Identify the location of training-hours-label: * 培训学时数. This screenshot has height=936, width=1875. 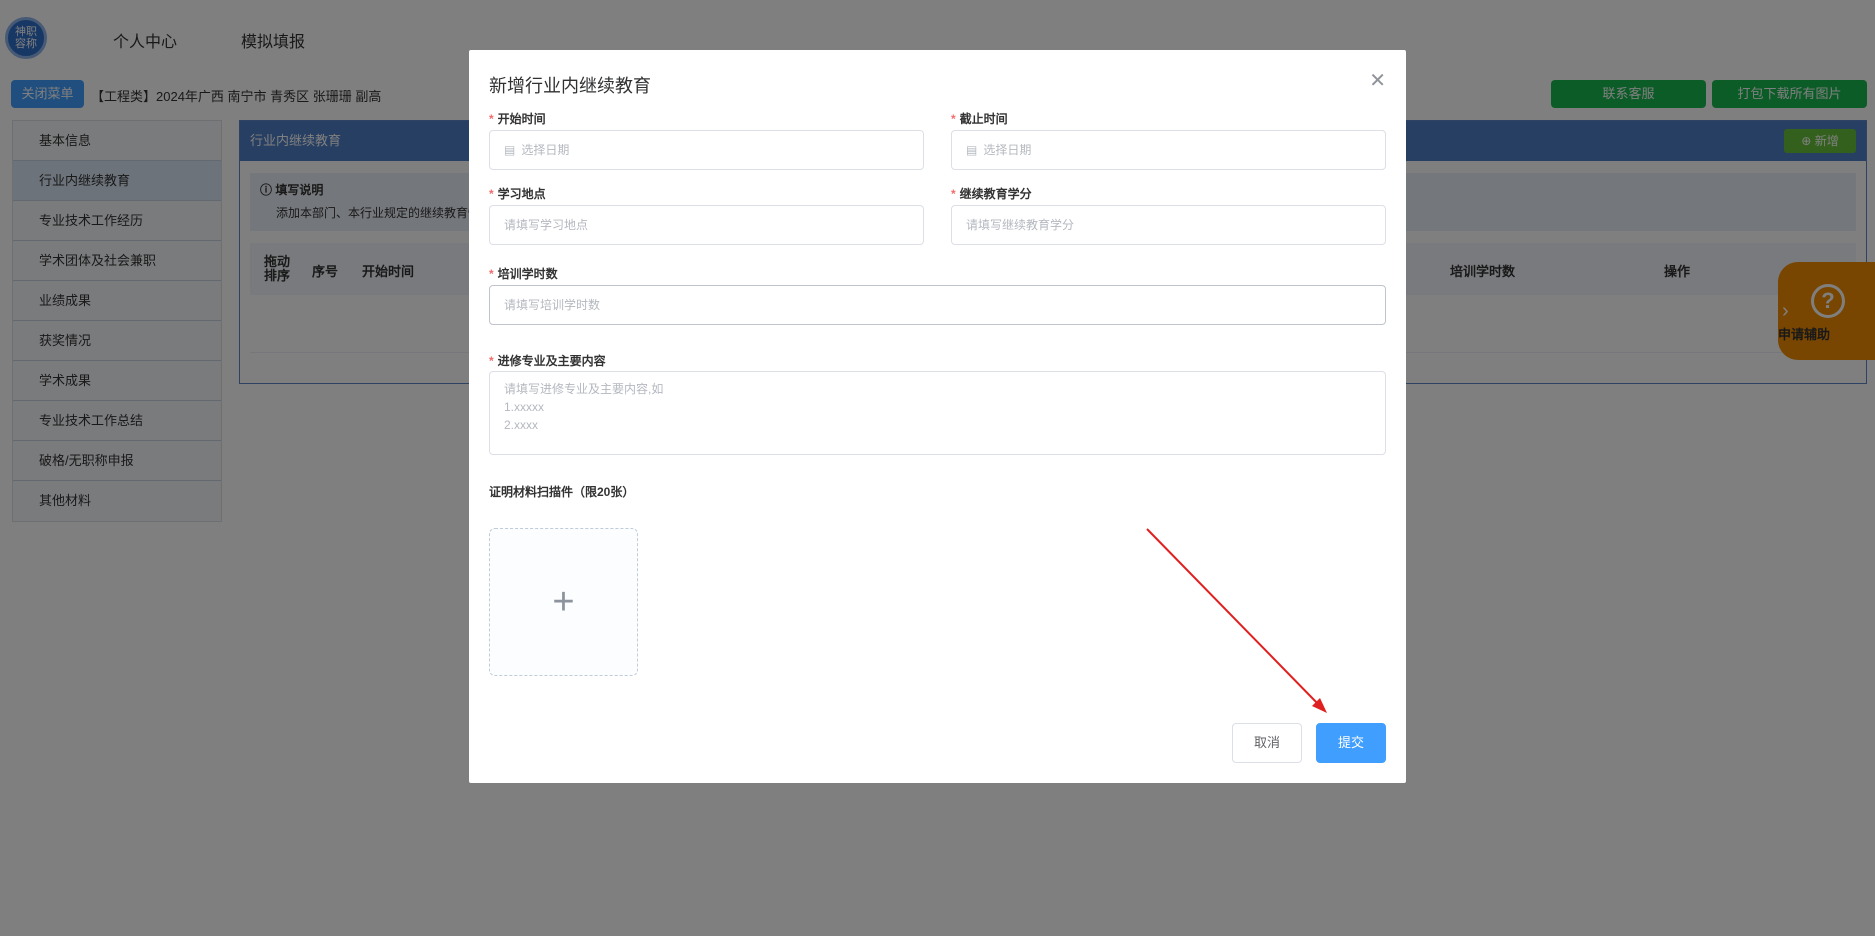
(523, 274).